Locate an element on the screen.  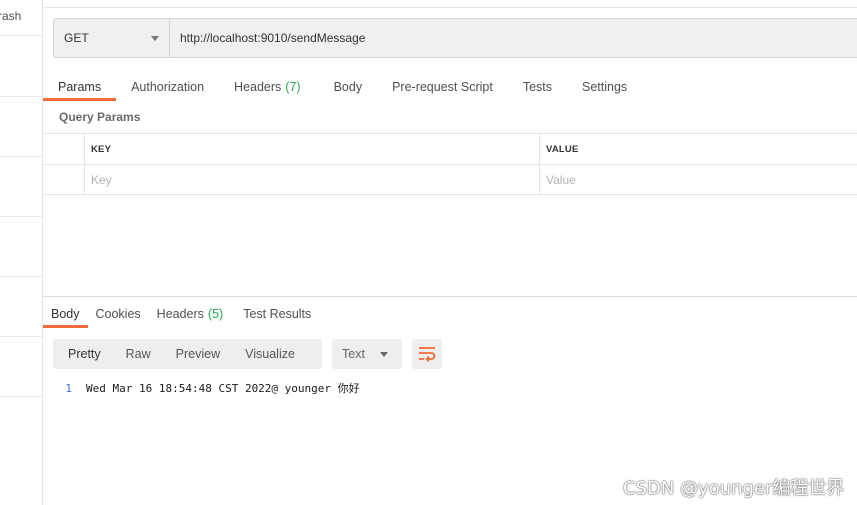
tab-settings: Settings is located at coordinates (604, 86).